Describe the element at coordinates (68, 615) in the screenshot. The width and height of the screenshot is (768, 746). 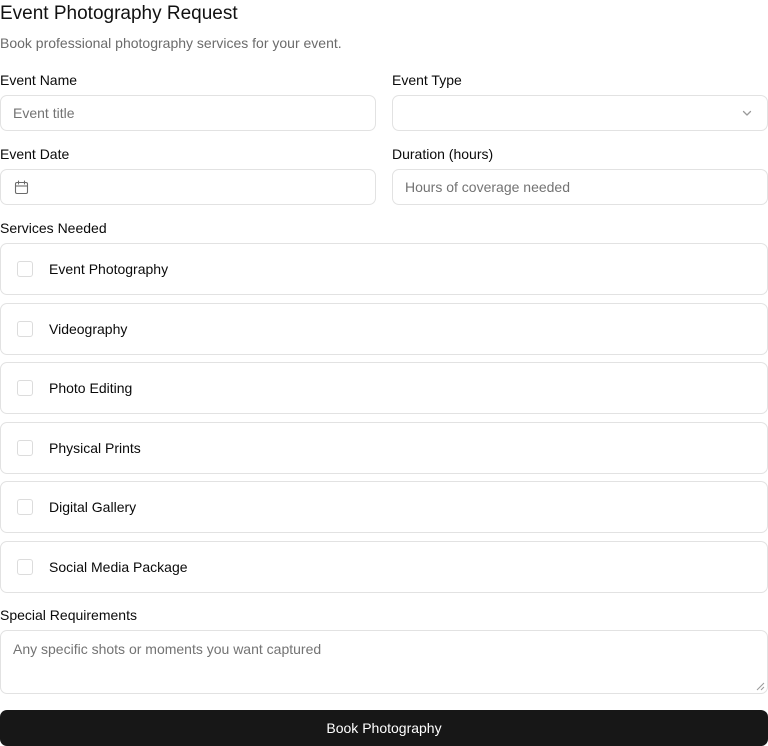
I see `special-requirements-label: Special Requirements` at that location.